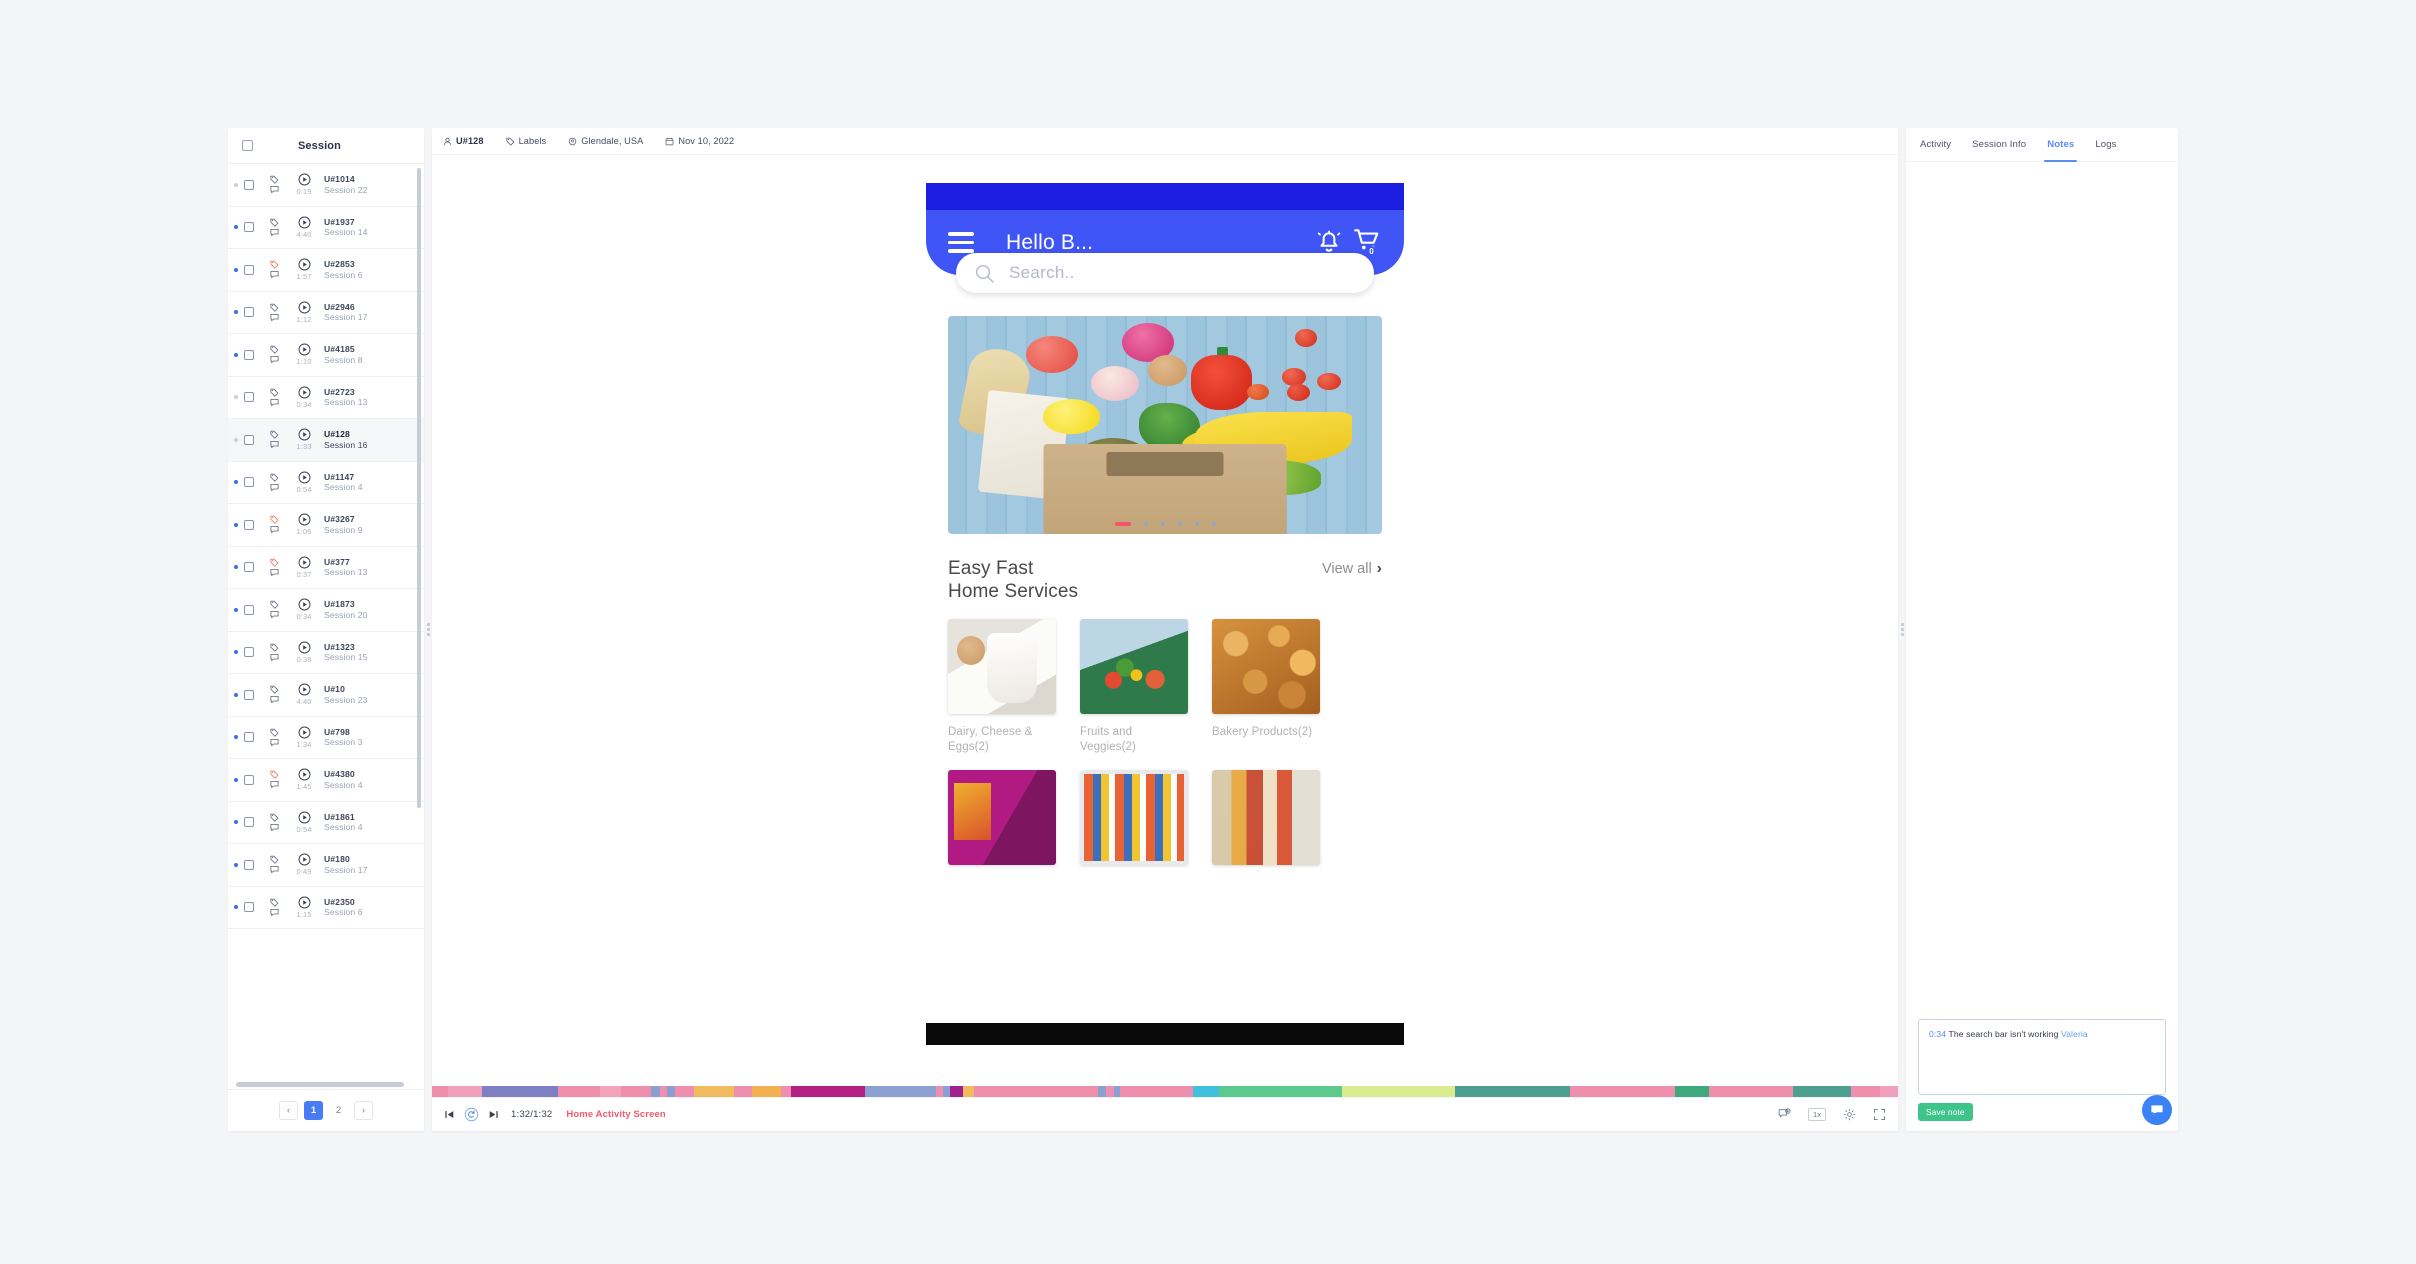 The height and width of the screenshot is (1264, 2416). Describe the element at coordinates (304, 779) in the screenshot. I see `session-play-button: 1:45` at that location.